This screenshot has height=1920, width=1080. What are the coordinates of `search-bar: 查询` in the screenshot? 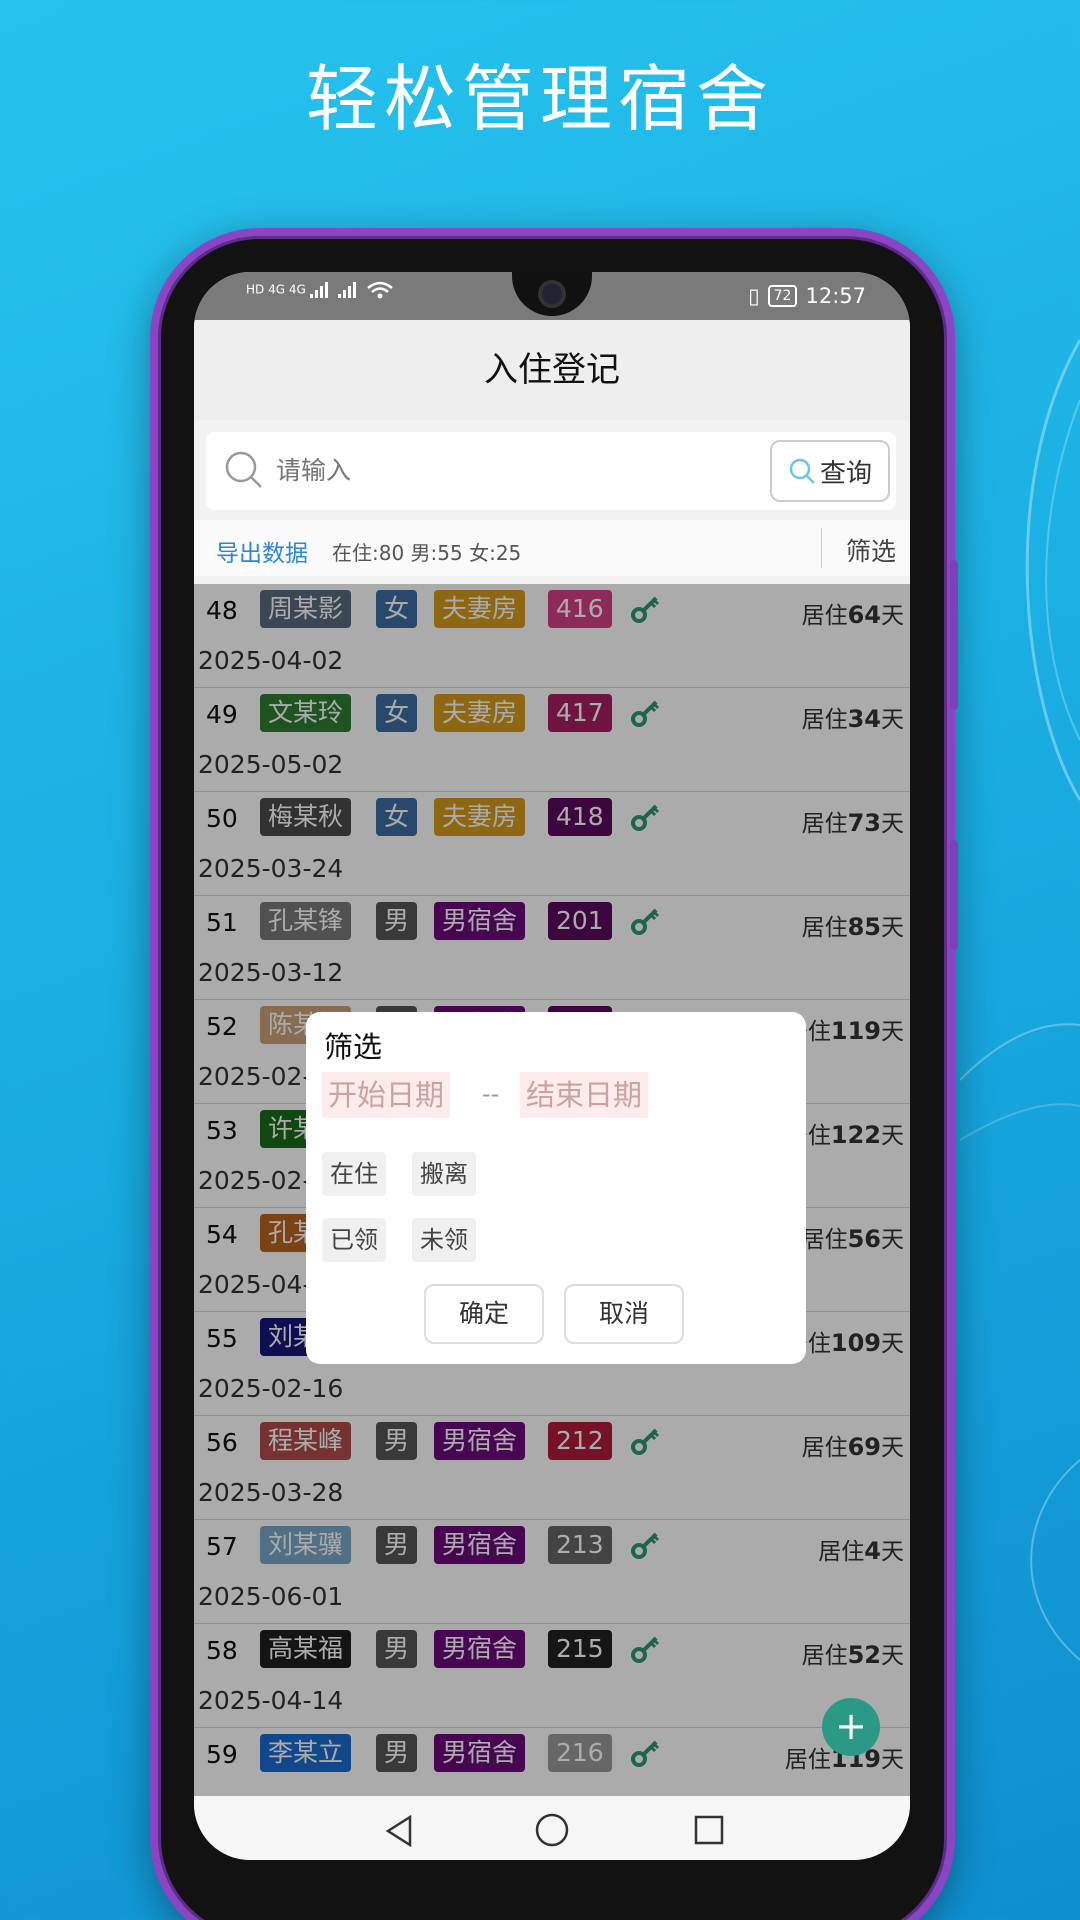 It's located at (551, 471).